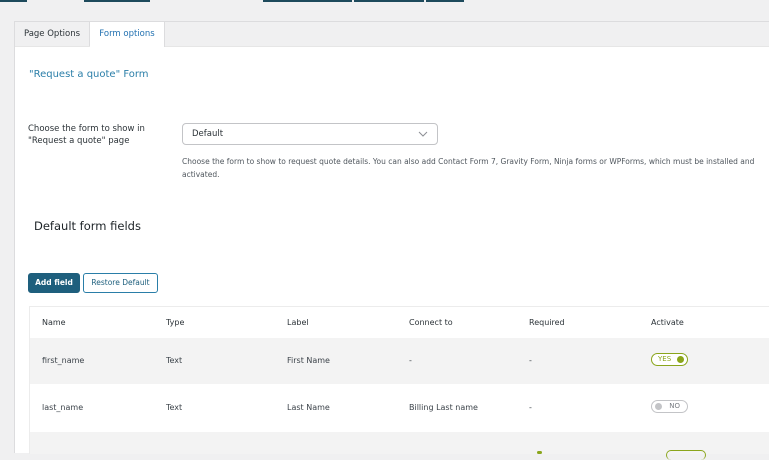 The width and height of the screenshot is (769, 460). Describe the element at coordinates (431, 322) in the screenshot. I see `column-header-connect: Connect to` at that location.